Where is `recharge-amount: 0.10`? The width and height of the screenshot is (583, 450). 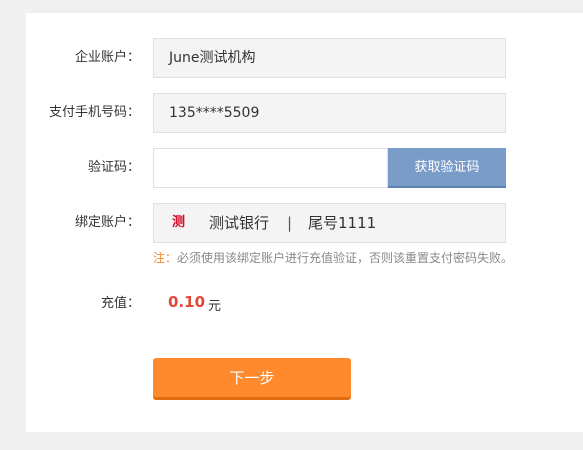
recharge-amount: 0.10 is located at coordinates (187, 302).